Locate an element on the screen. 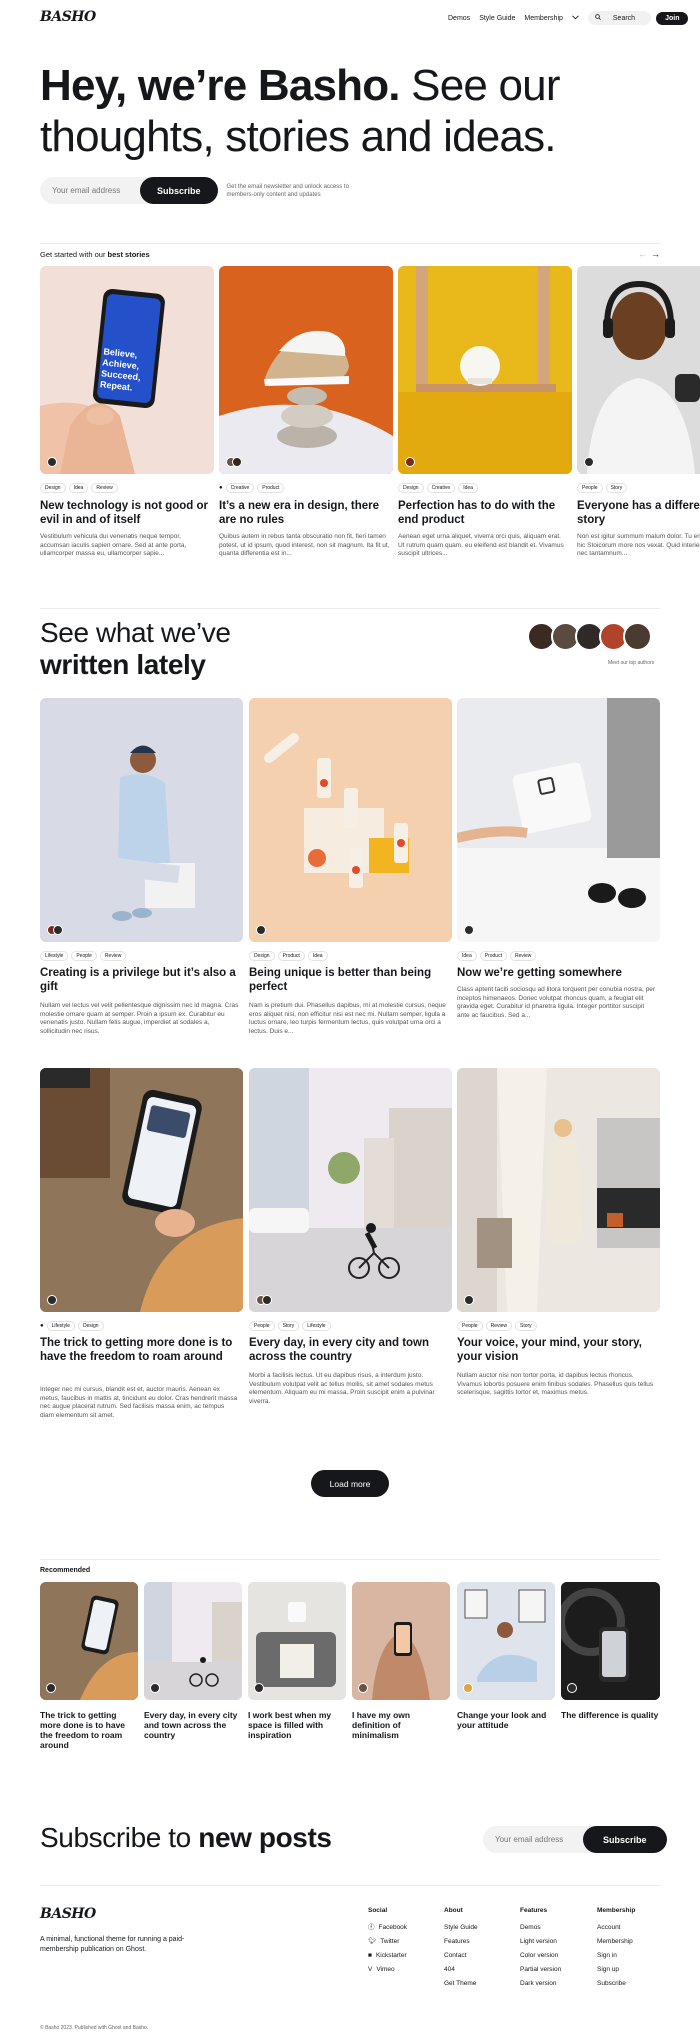 This screenshot has height=2044, width=700. top-authors-link: Meet our top authors is located at coordinates (631, 663).